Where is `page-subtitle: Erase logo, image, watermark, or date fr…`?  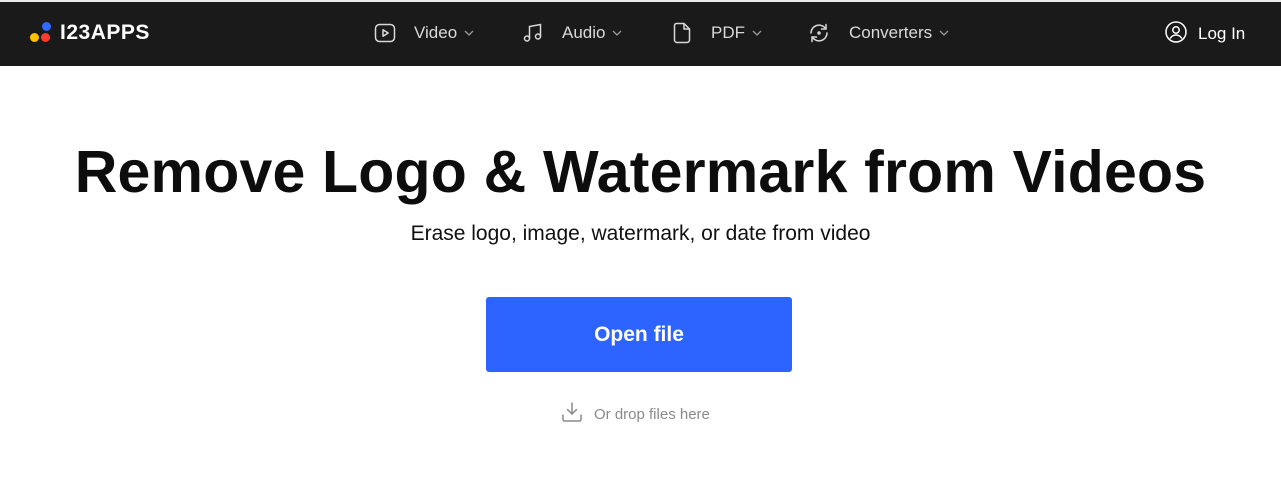
page-subtitle: Erase logo, image, watermark, or date fr… is located at coordinates (640, 233).